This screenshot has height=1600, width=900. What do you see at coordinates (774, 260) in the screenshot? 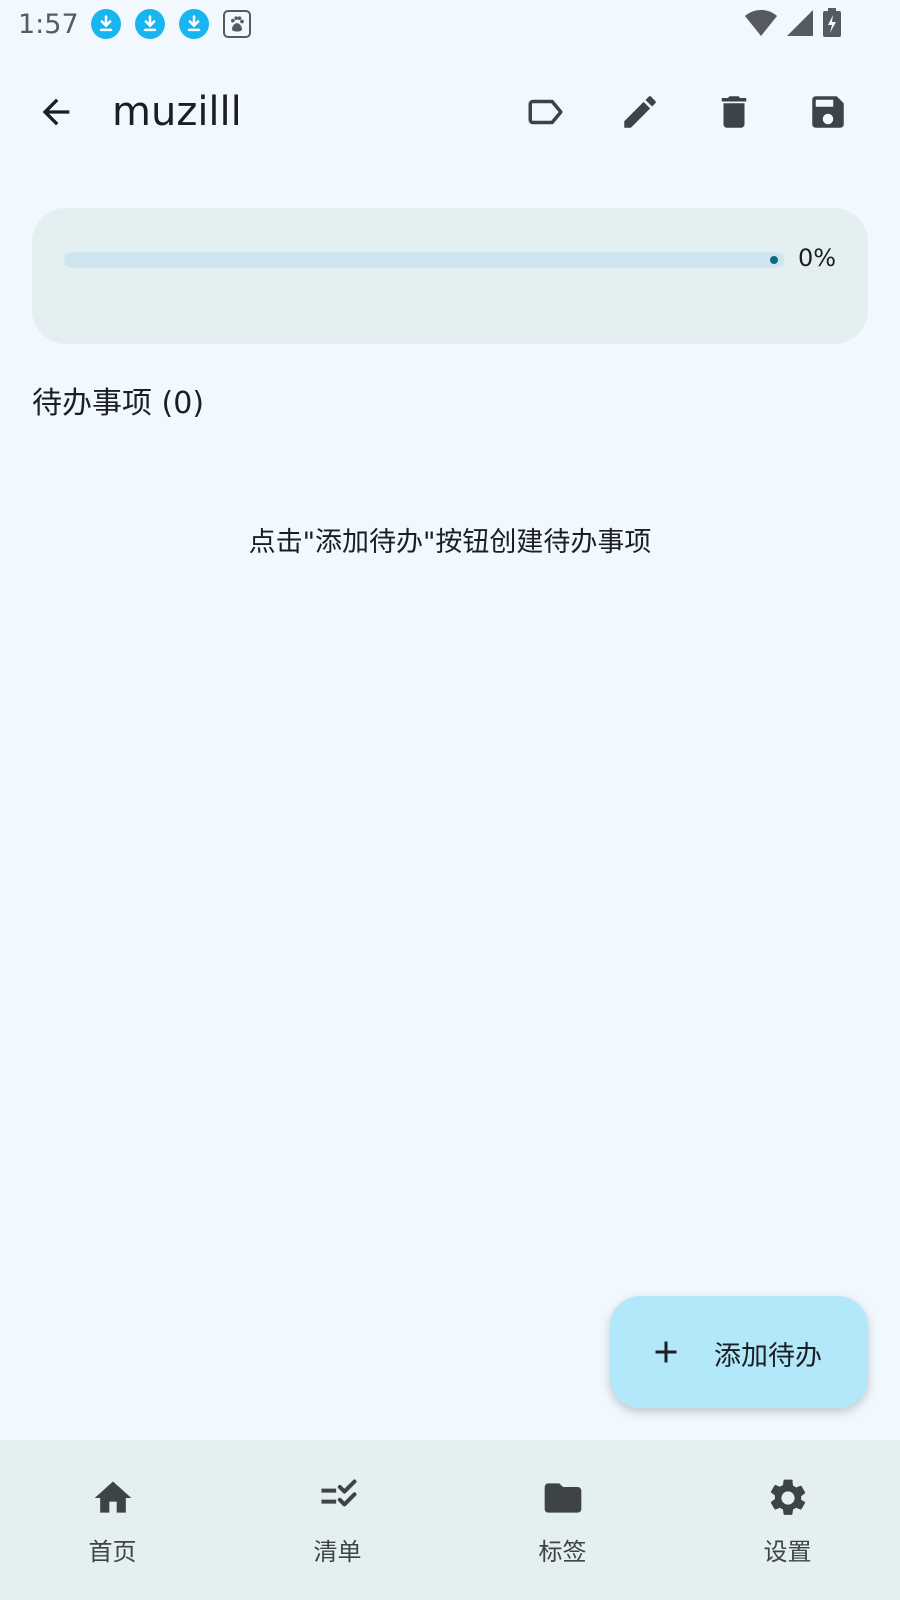
I see `progress-bar-indicator` at bounding box center [774, 260].